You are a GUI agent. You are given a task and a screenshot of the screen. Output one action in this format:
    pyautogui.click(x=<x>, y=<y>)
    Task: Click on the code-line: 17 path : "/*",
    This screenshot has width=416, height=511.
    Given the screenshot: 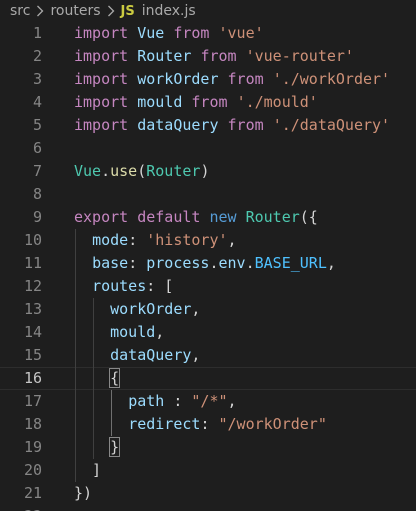 What is the action you would take?
    pyautogui.click(x=208, y=401)
    